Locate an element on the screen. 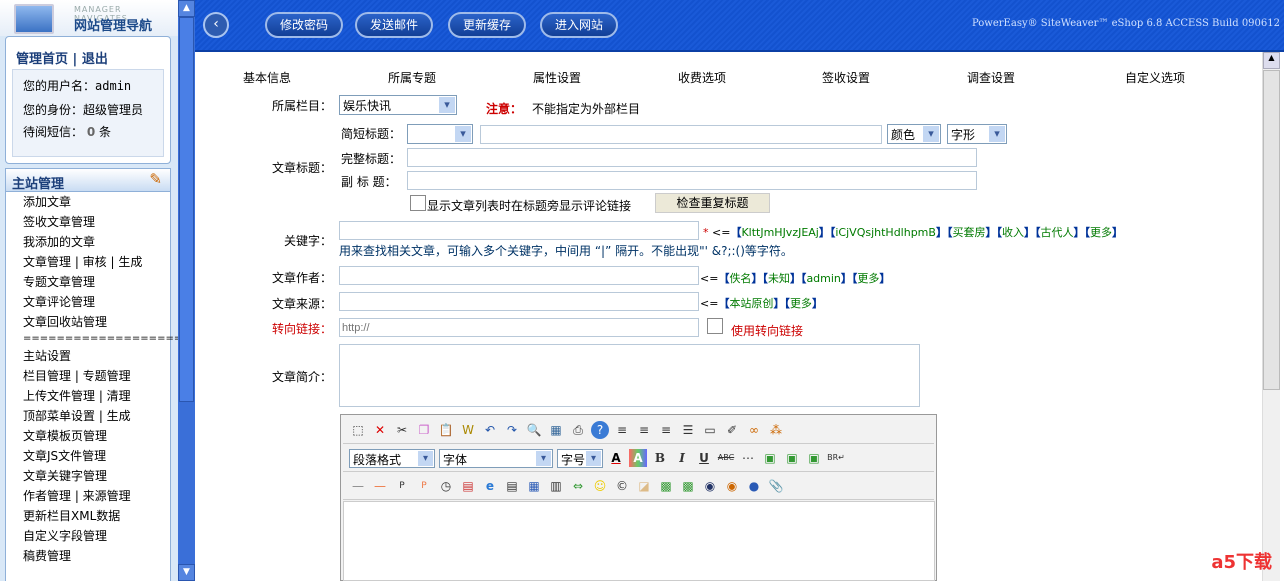  short-title-select is located at coordinates (440, 134).